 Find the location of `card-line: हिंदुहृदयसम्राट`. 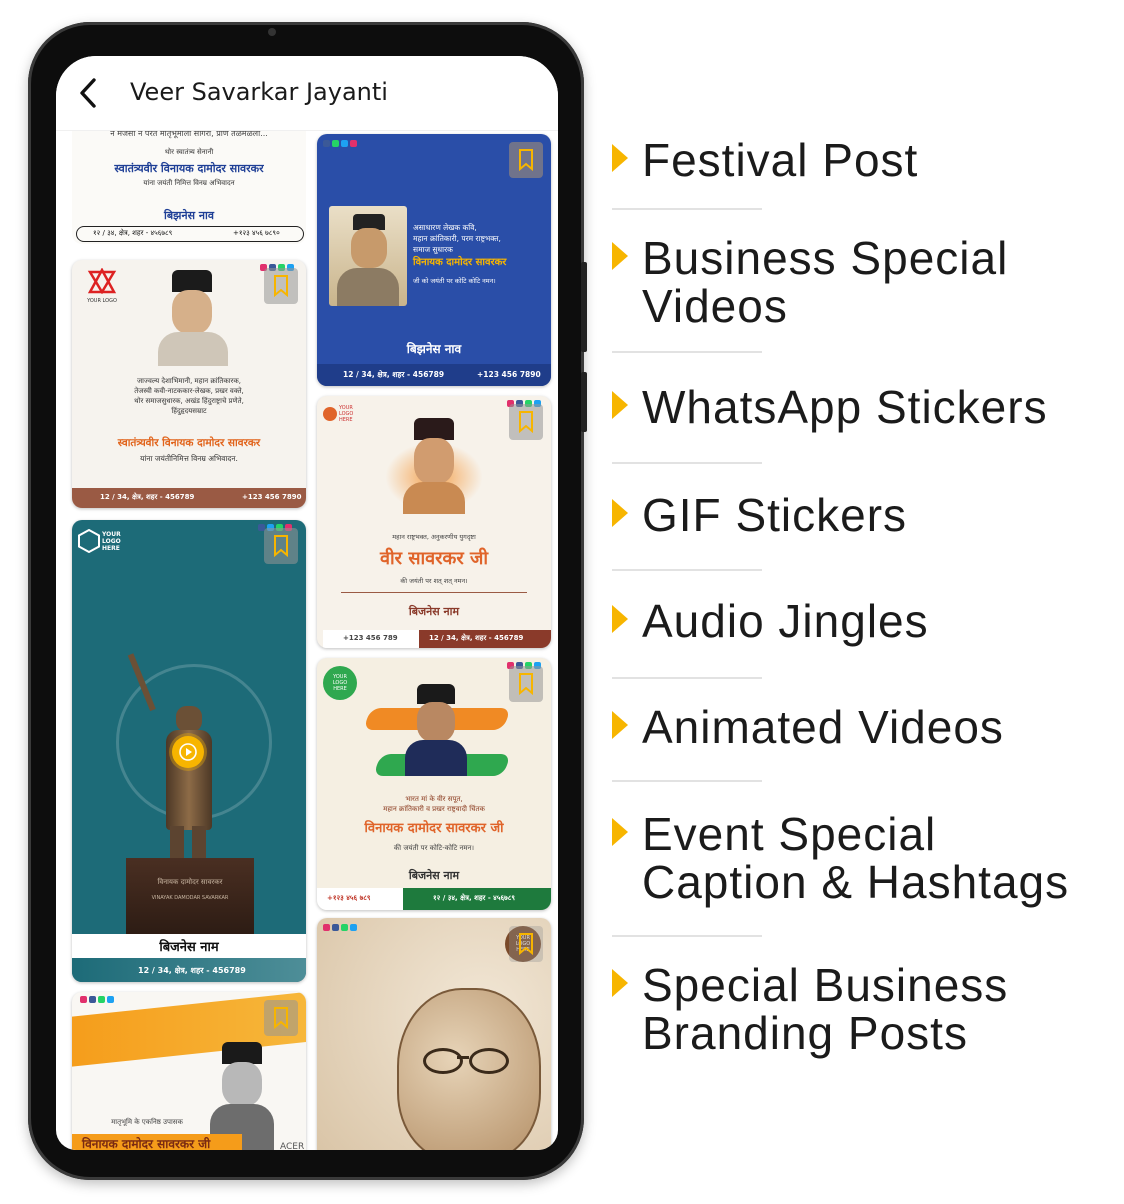

card-line: हिंदुहृदयसम्राट is located at coordinates (189, 411).